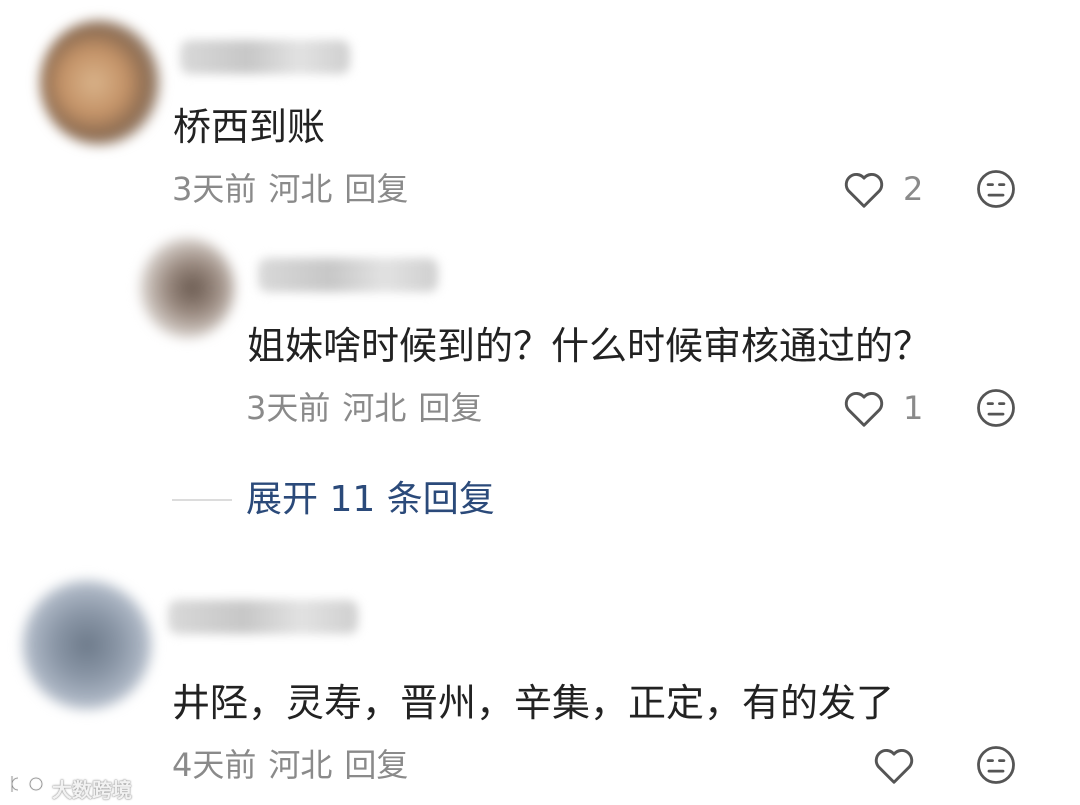 Image resolution: width=1080 pixels, height=805 pixels. What do you see at coordinates (249, 127) in the screenshot?
I see `comment-text: 桥西到账` at bounding box center [249, 127].